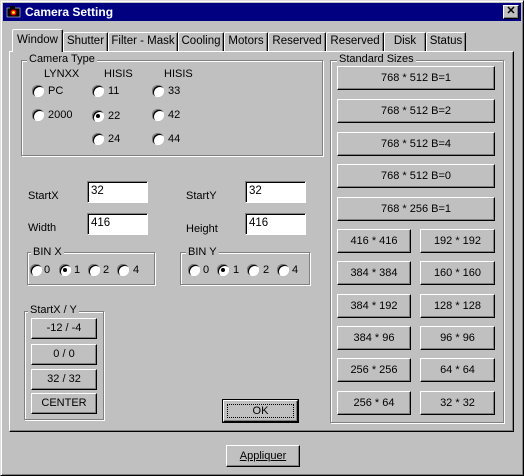 The image size is (524, 476). I want to click on radio-label: 24, so click(114, 139).